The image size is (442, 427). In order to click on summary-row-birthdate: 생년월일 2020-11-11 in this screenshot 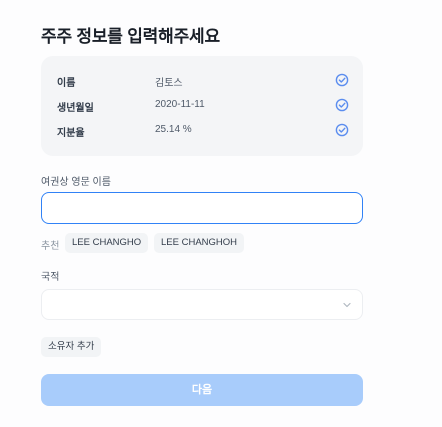, I will do `click(202, 105)`.